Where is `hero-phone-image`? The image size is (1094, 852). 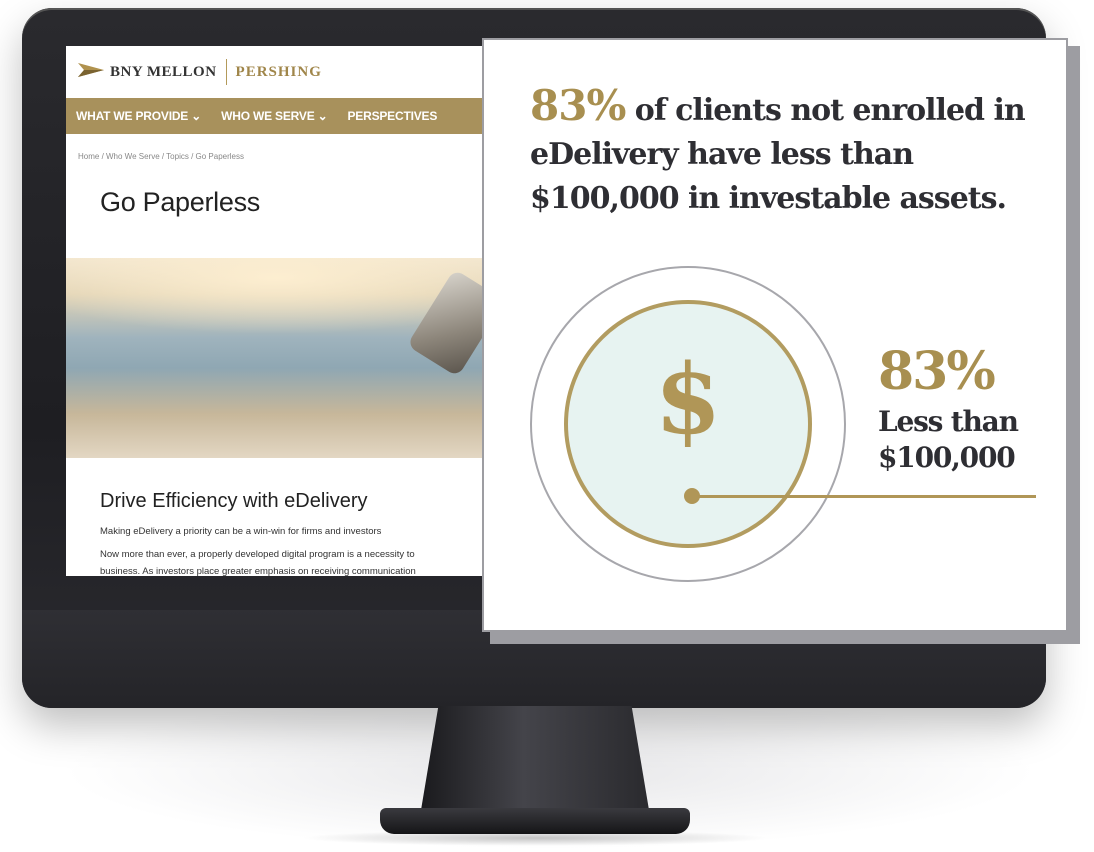
hero-phone-image is located at coordinates (446, 323).